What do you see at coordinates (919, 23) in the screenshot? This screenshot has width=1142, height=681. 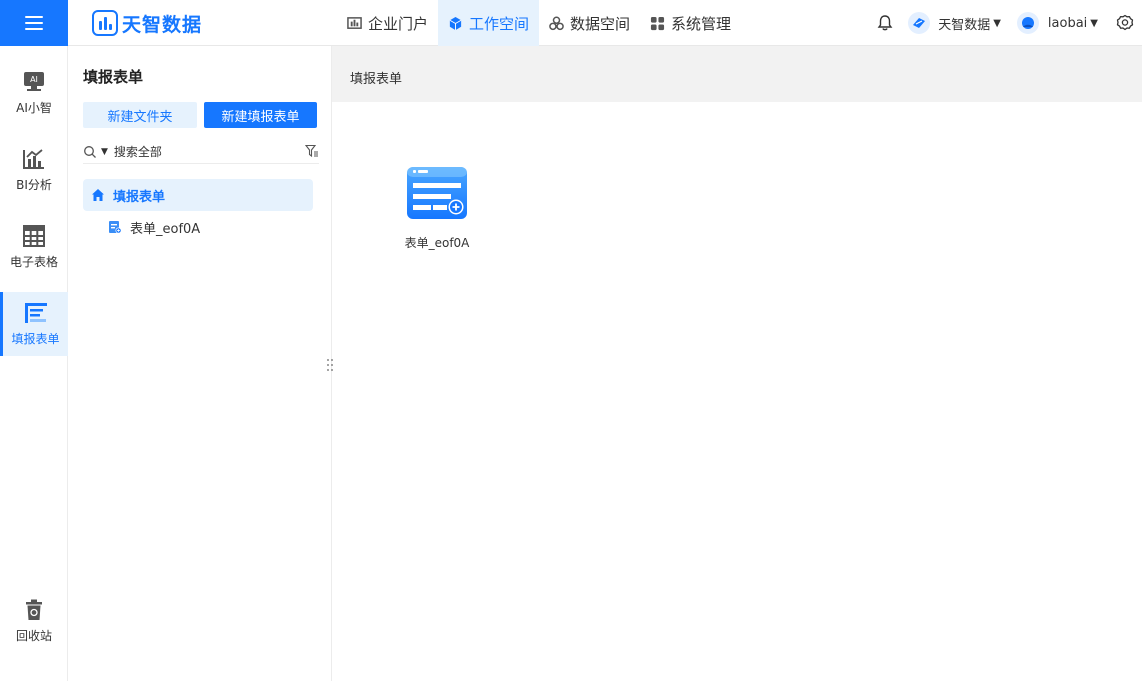 I see `org-logo-icon` at bounding box center [919, 23].